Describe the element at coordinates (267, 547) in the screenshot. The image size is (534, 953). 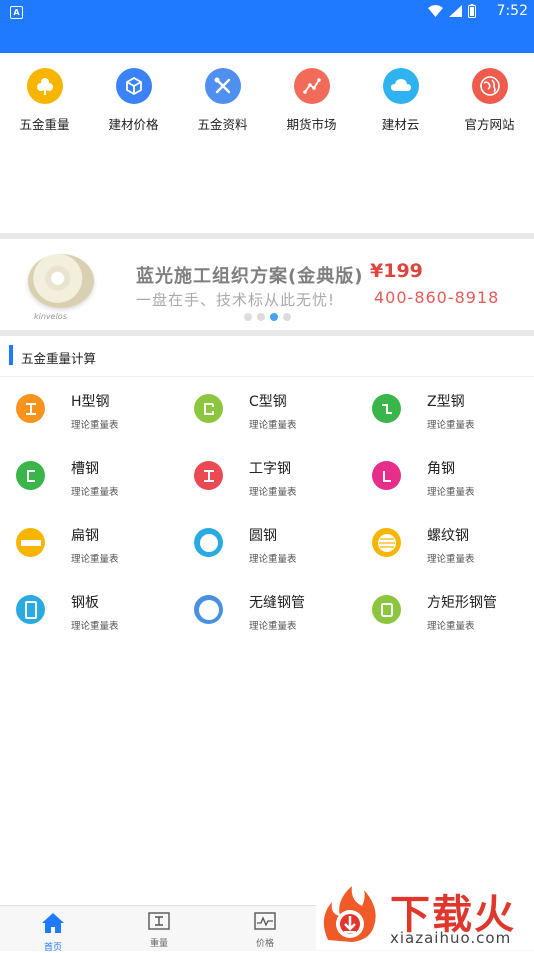
I see `grid-item-round-steel: 圆钢 理论重量表` at that location.